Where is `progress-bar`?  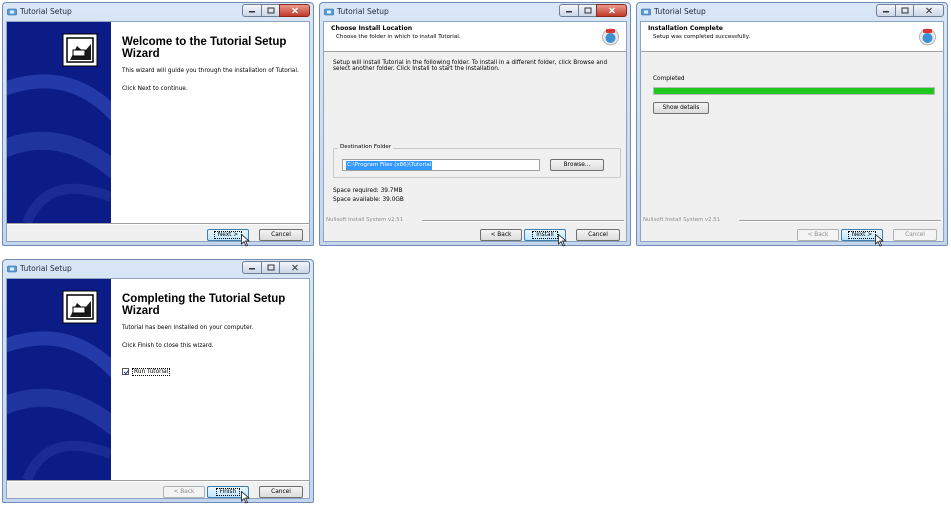
progress-bar is located at coordinates (794, 91).